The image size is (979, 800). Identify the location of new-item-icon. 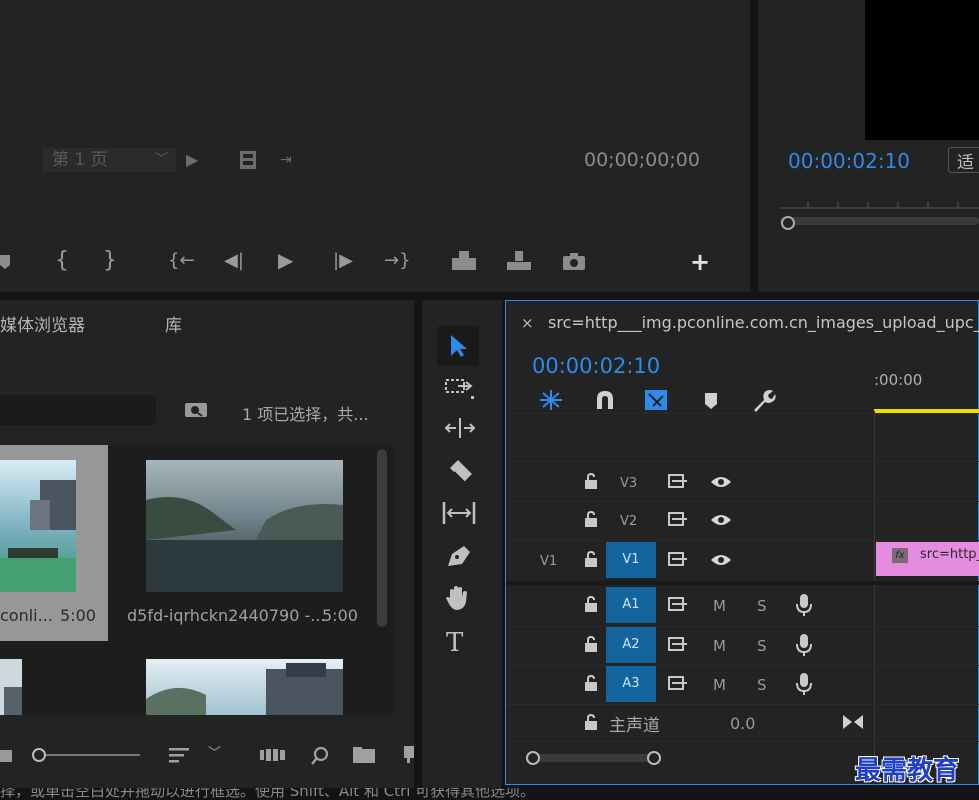
(408, 755).